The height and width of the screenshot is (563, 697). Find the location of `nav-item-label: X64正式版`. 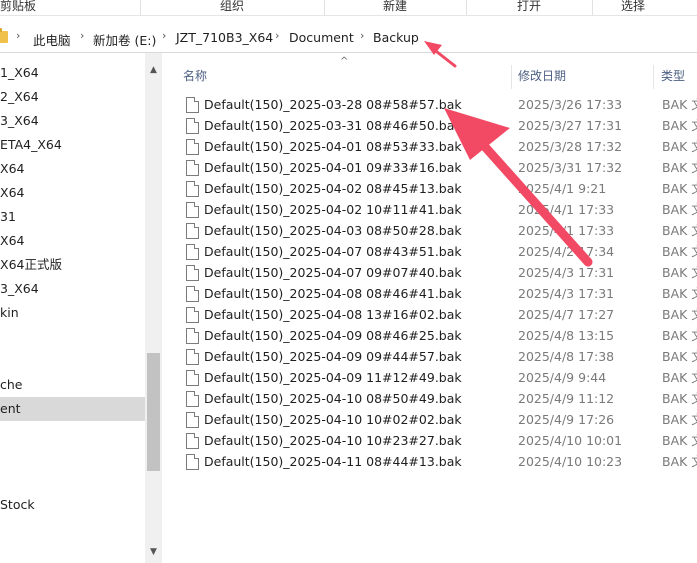

nav-item-label: X64正式版 is located at coordinates (31, 264).